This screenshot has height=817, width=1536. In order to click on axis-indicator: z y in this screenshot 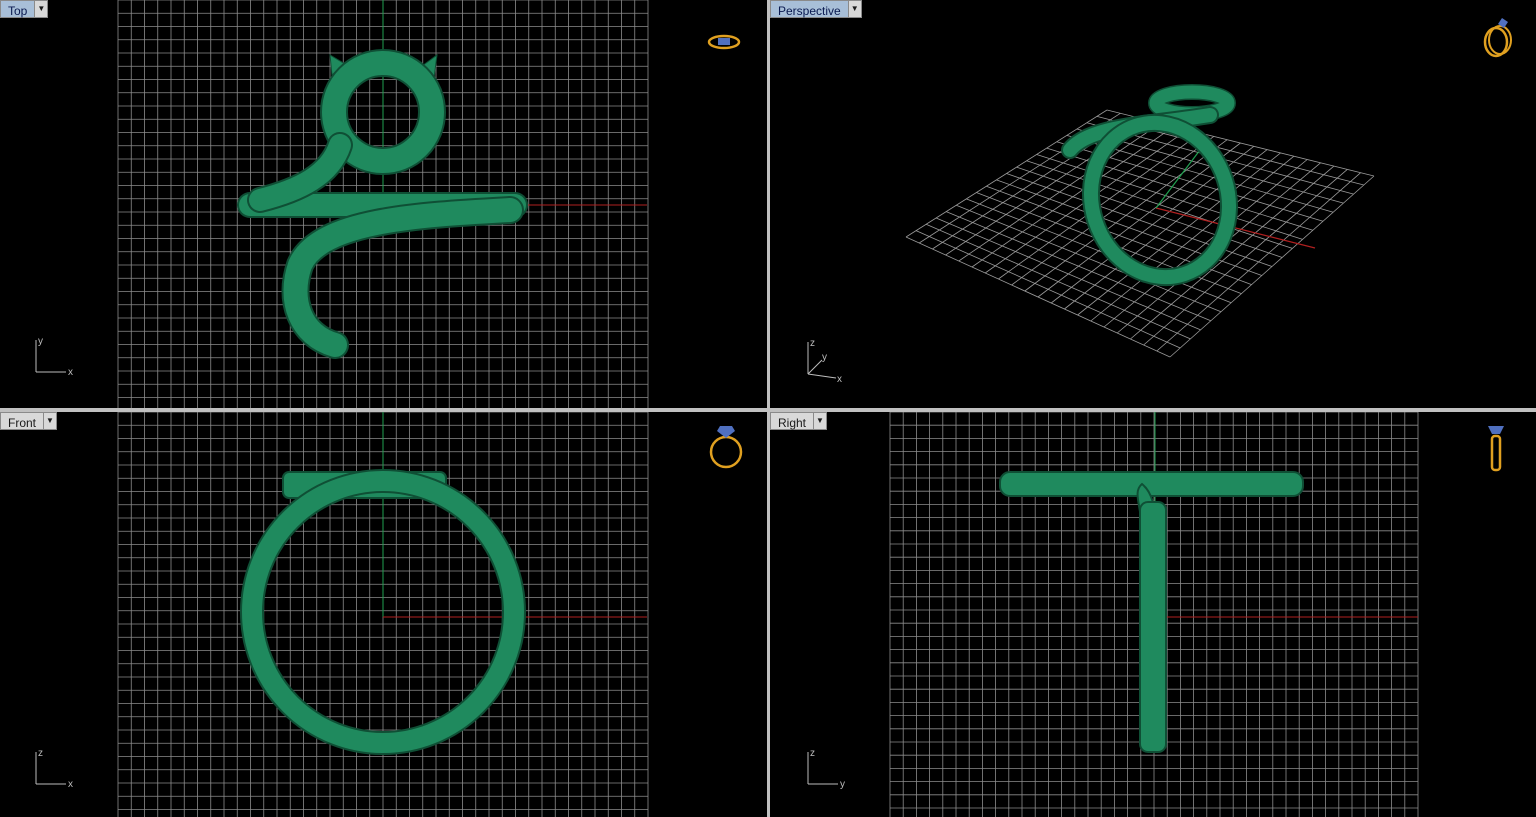, I will do `click(829, 769)`.